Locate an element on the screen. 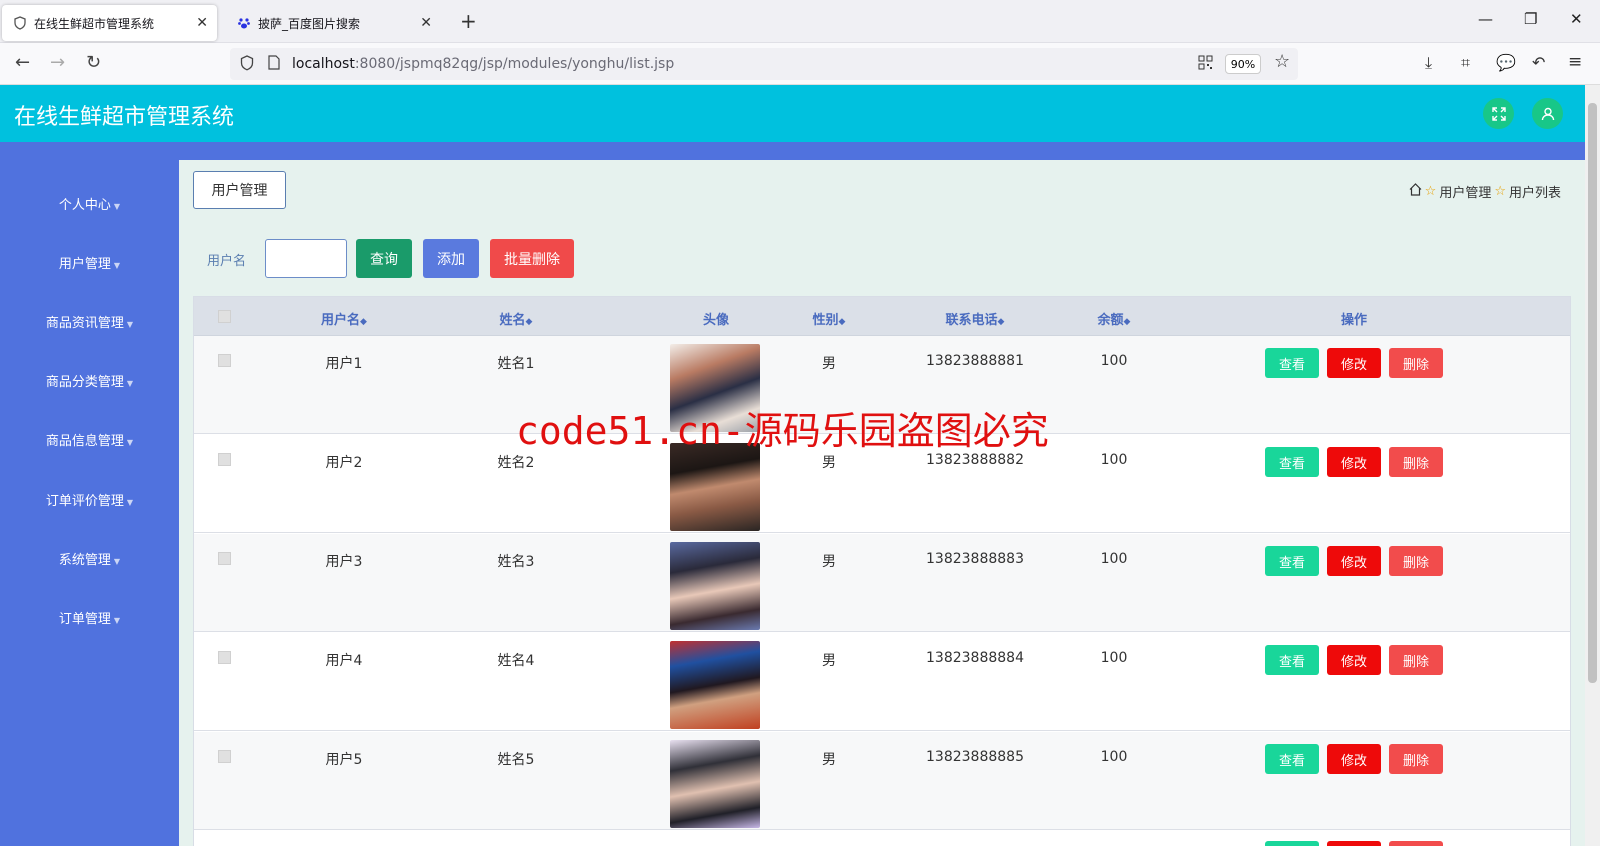  column-header-balance: 余额◆ is located at coordinates (1114, 318).